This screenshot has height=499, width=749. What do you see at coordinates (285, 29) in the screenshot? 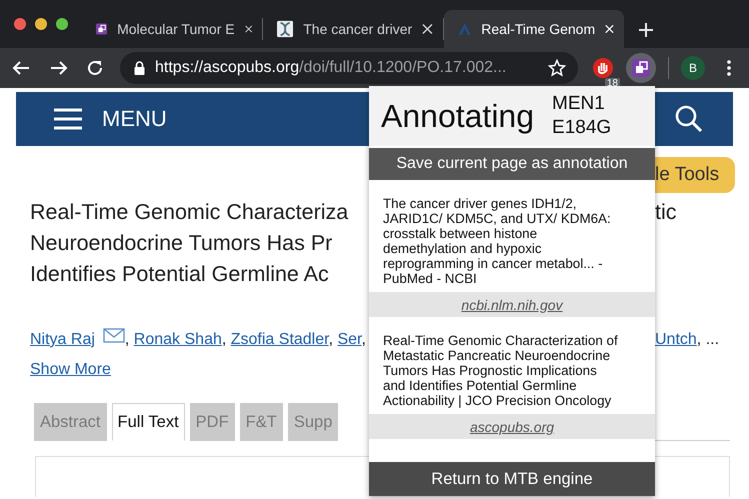
I see `helix-icon` at bounding box center [285, 29].